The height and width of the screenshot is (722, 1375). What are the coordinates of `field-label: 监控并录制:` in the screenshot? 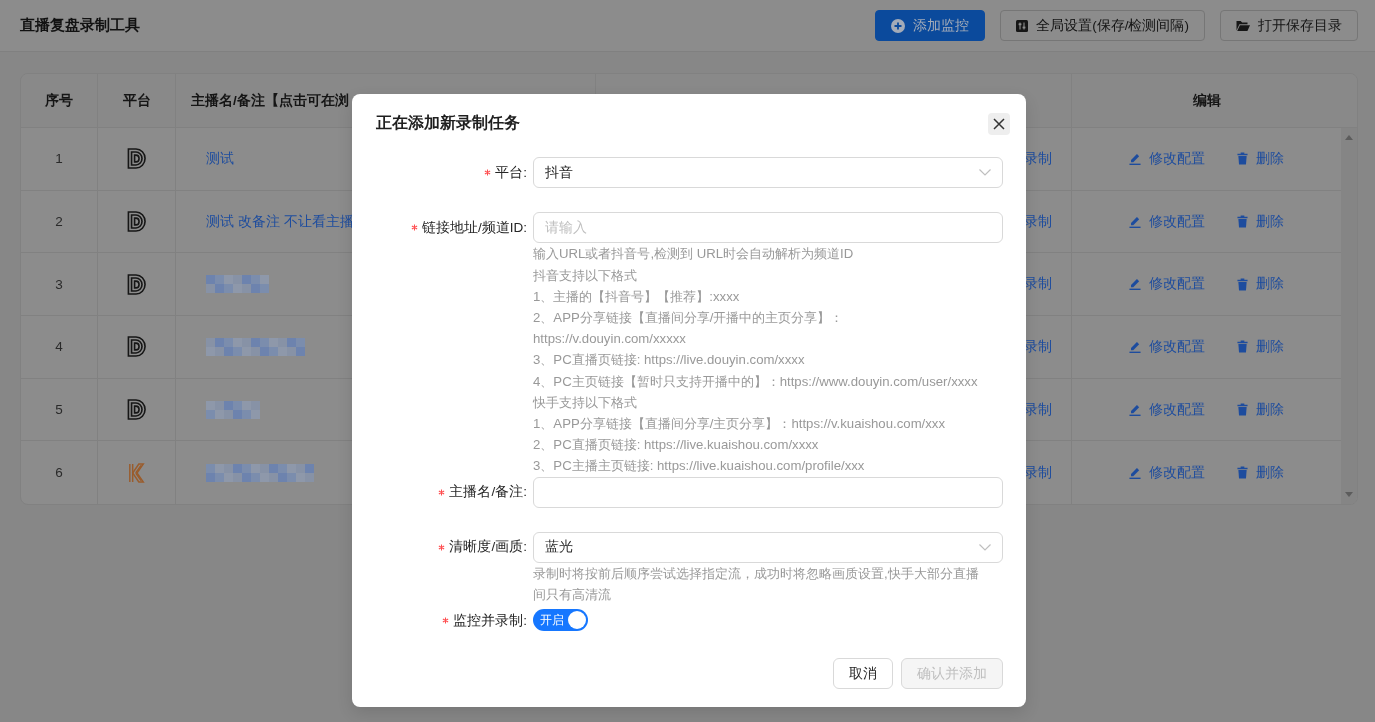 It's located at (490, 620).